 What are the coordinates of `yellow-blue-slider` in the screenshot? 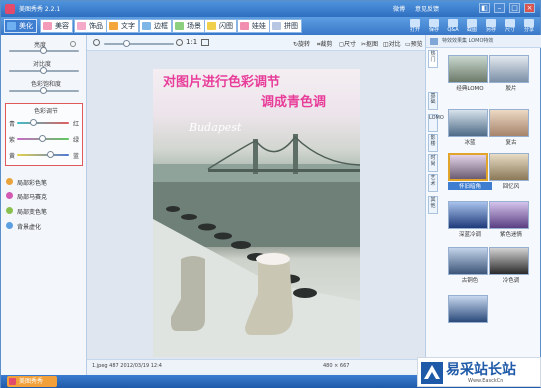 It's located at (43, 155).